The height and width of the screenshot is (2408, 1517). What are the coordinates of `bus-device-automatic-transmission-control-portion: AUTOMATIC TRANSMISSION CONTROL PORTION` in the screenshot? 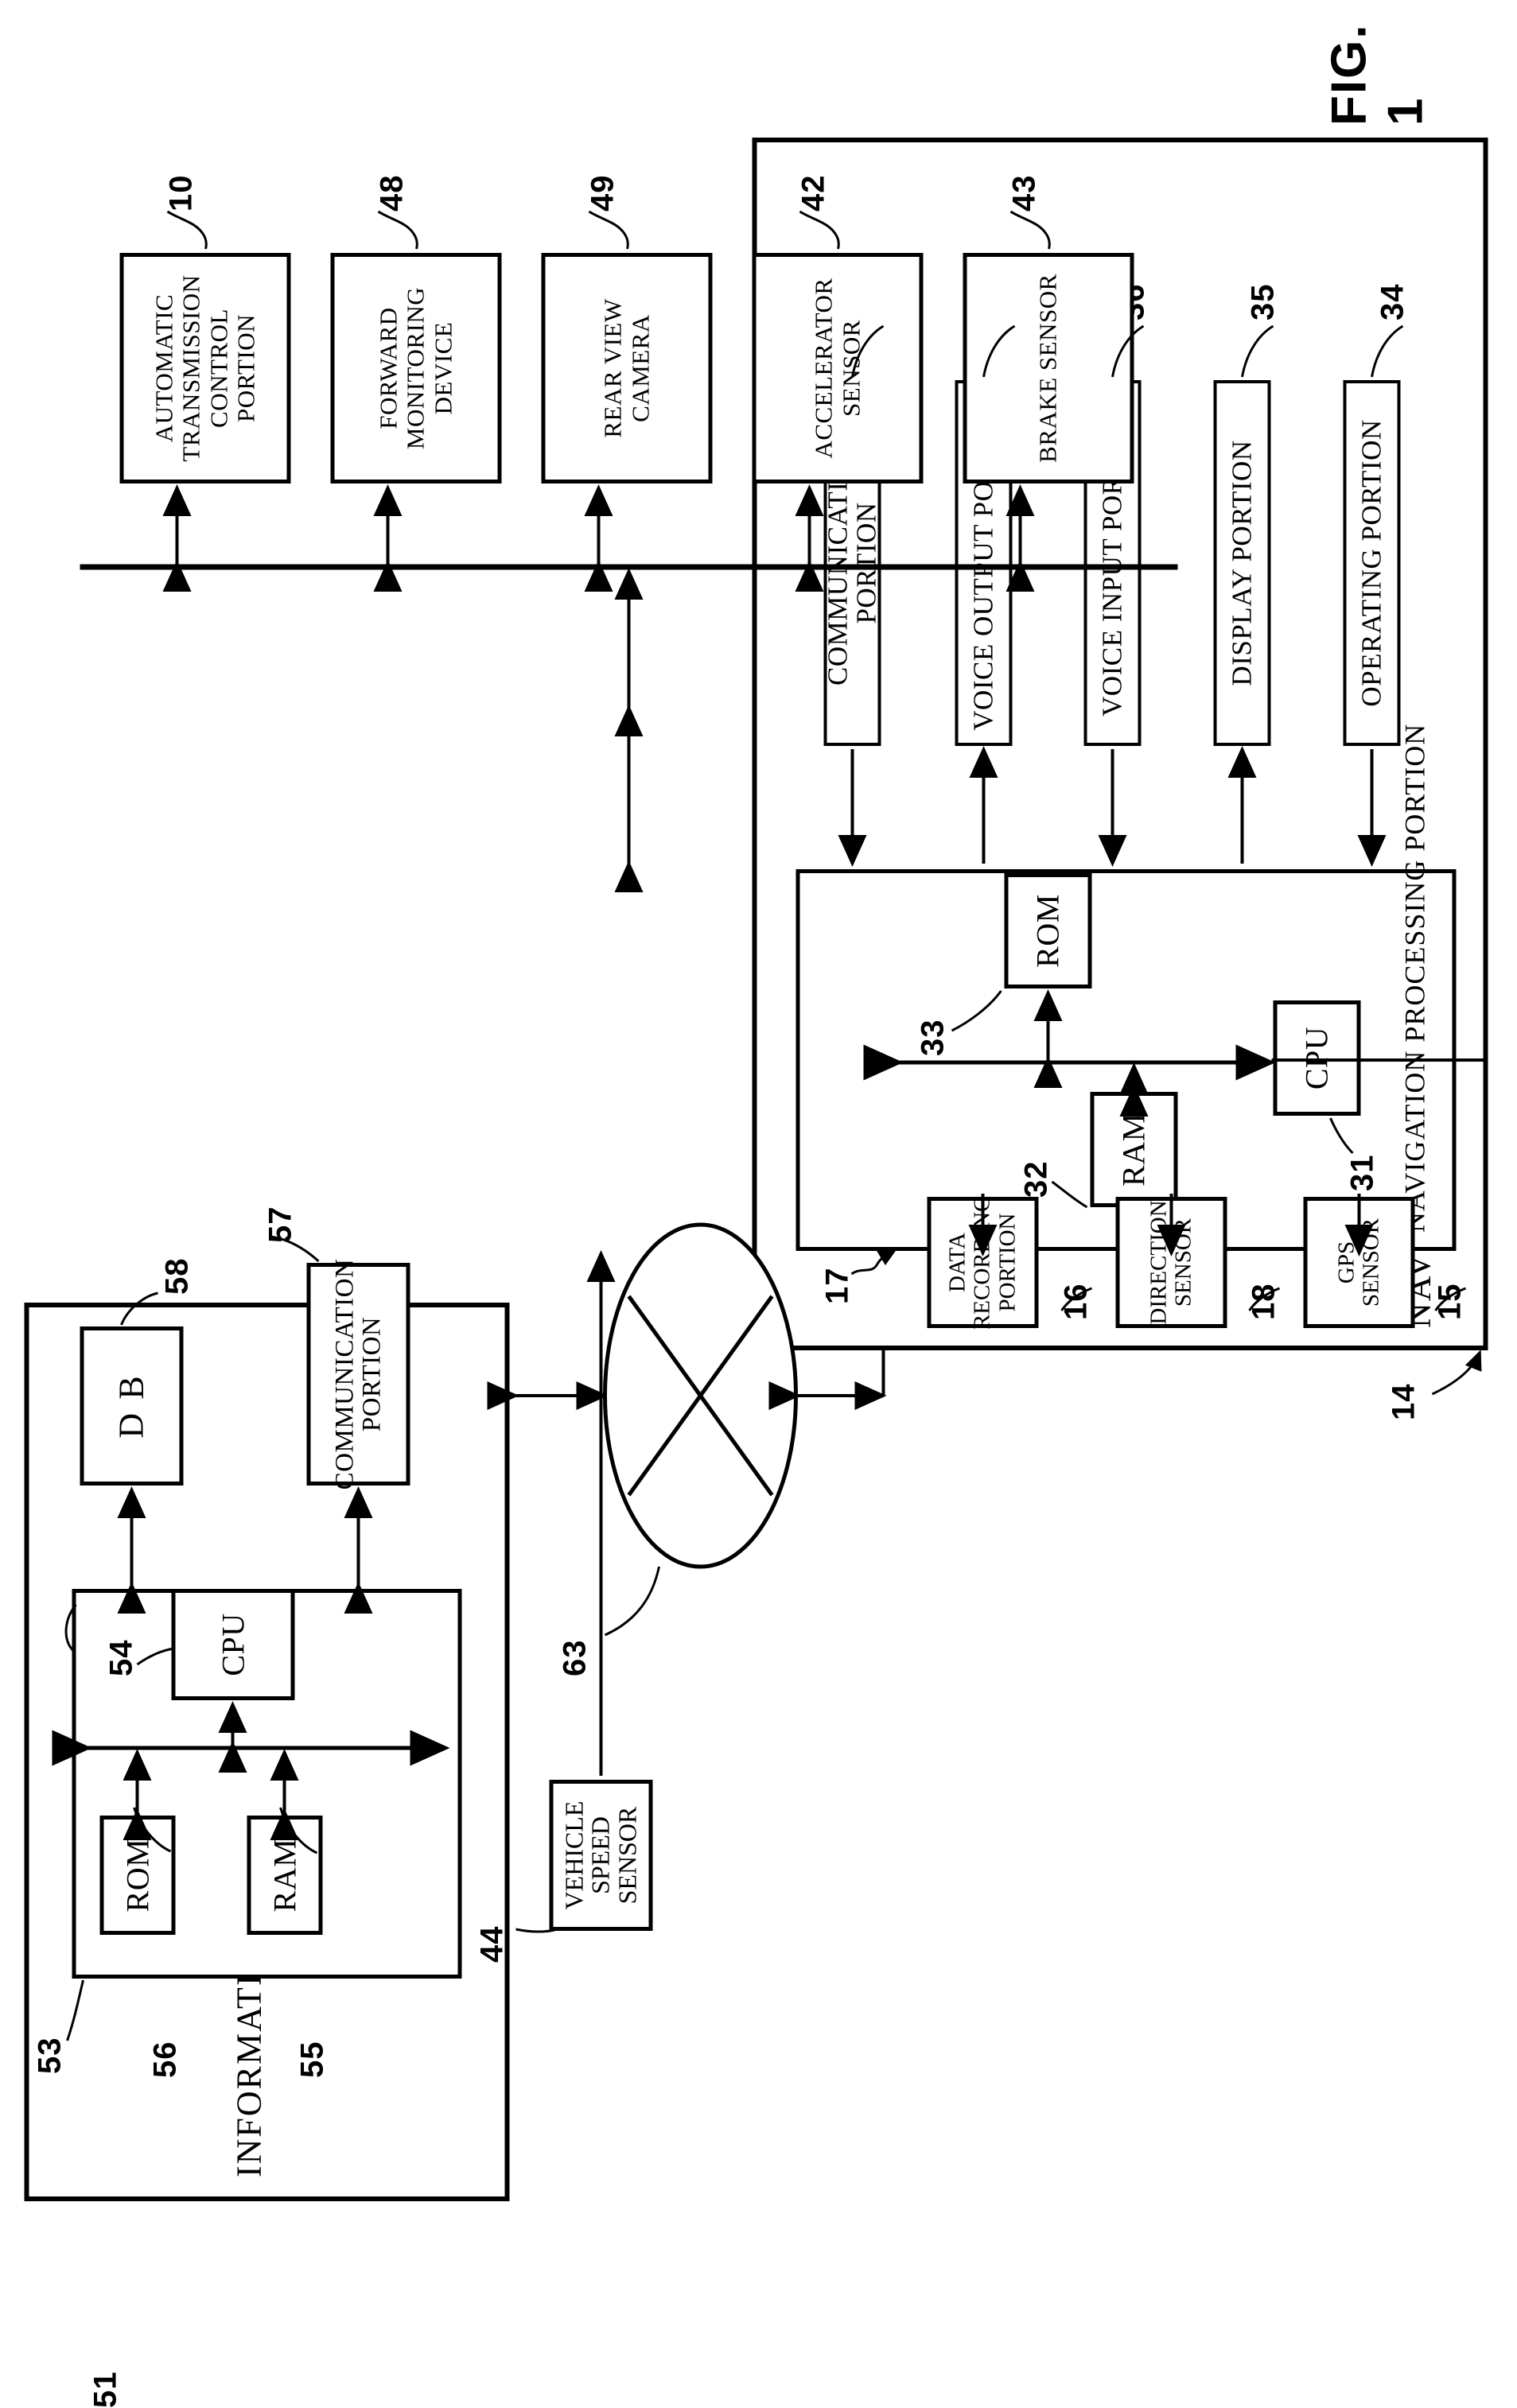 It's located at (205, 368).